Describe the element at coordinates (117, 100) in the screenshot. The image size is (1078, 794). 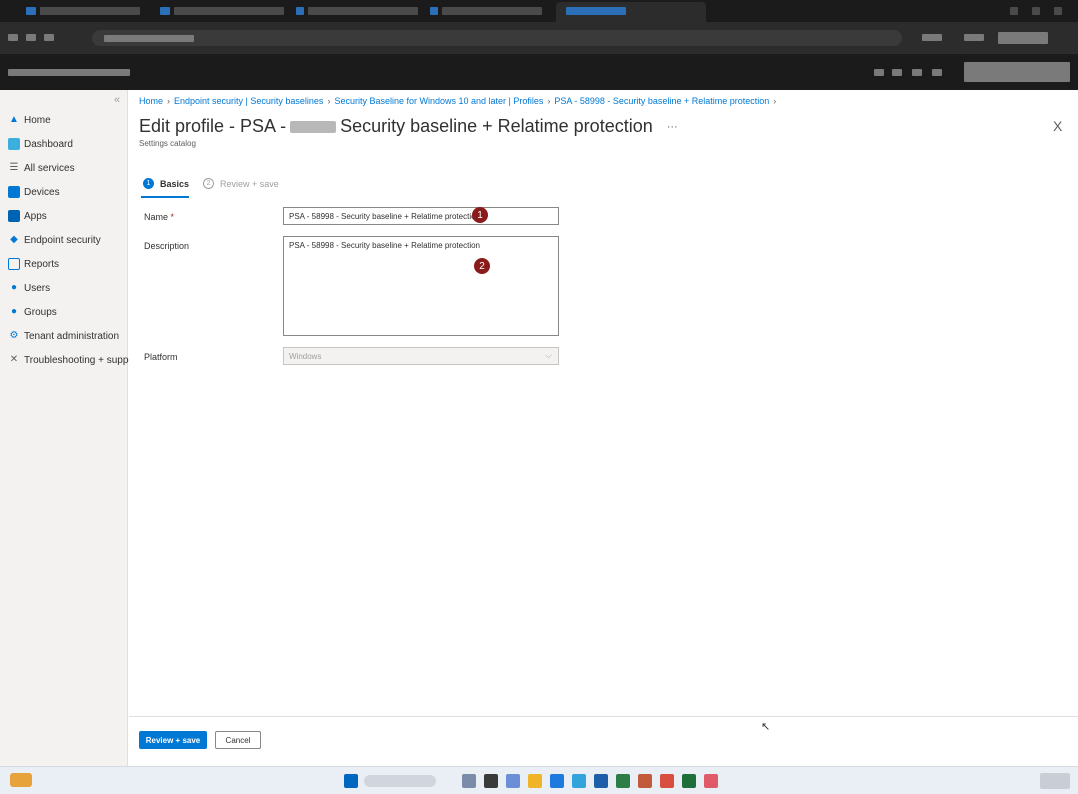
I see `collapse-nav-icon: «` at that location.